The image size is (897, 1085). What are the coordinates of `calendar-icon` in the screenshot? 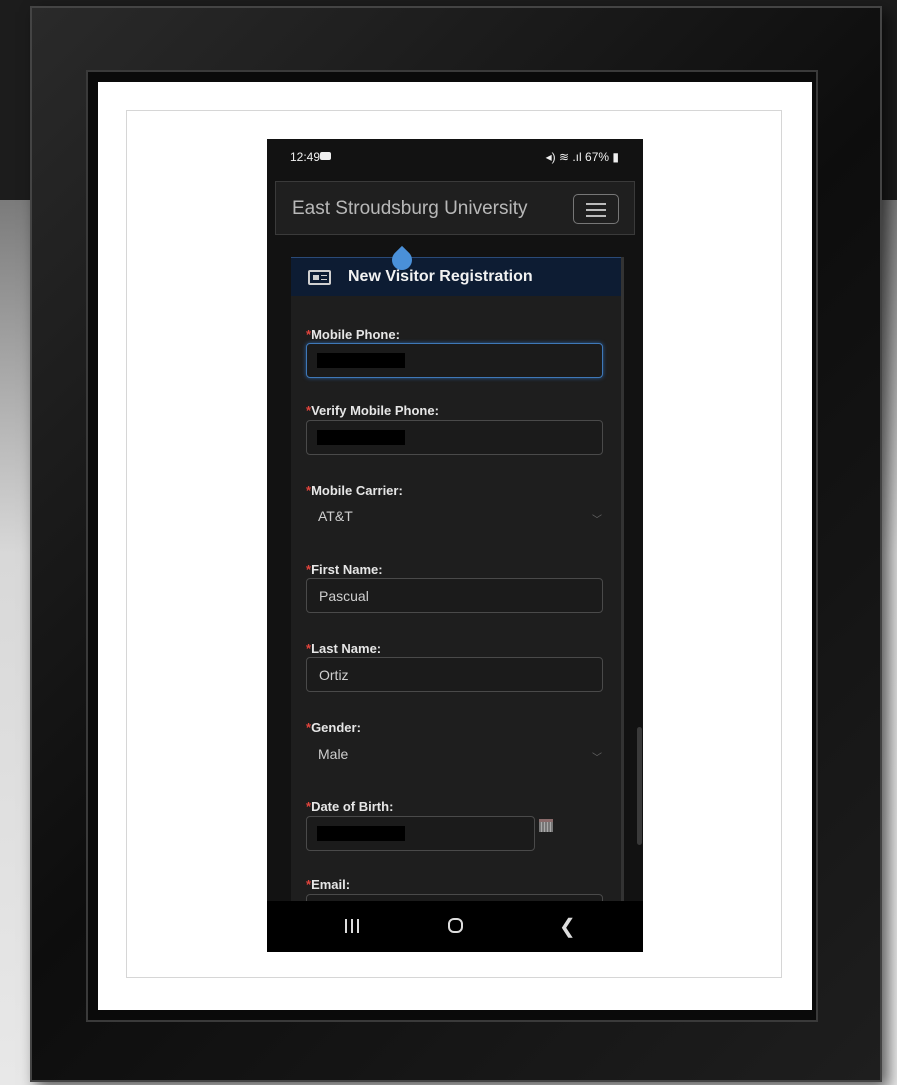 It's located at (546, 825).